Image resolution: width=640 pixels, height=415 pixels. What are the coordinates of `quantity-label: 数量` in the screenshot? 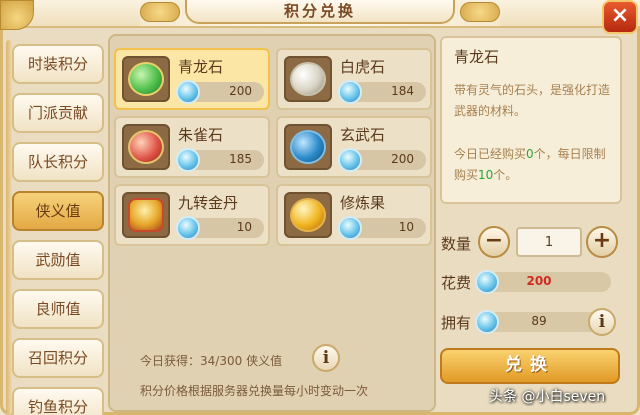 It's located at (456, 244).